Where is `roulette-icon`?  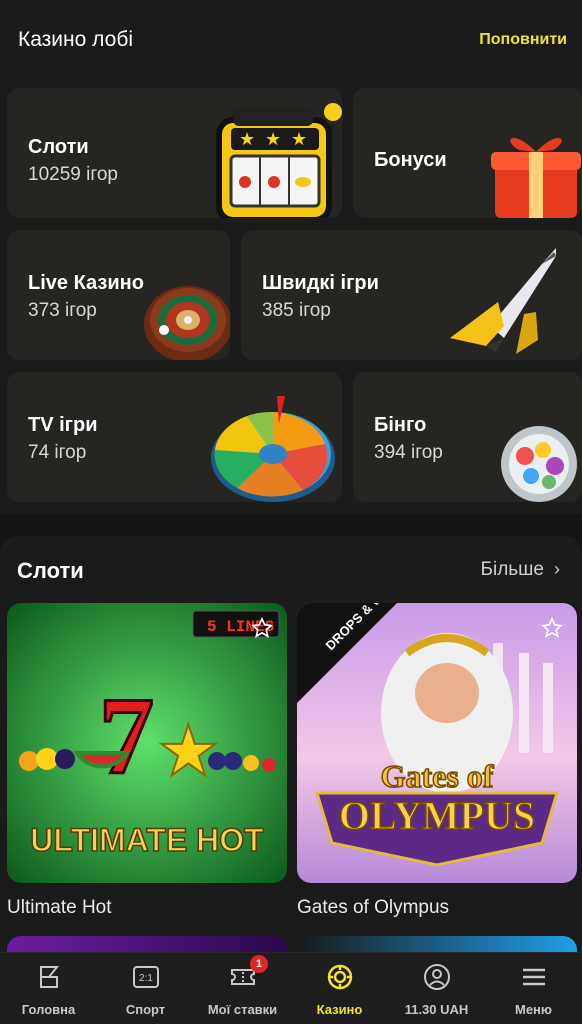 roulette-icon is located at coordinates (187, 323).